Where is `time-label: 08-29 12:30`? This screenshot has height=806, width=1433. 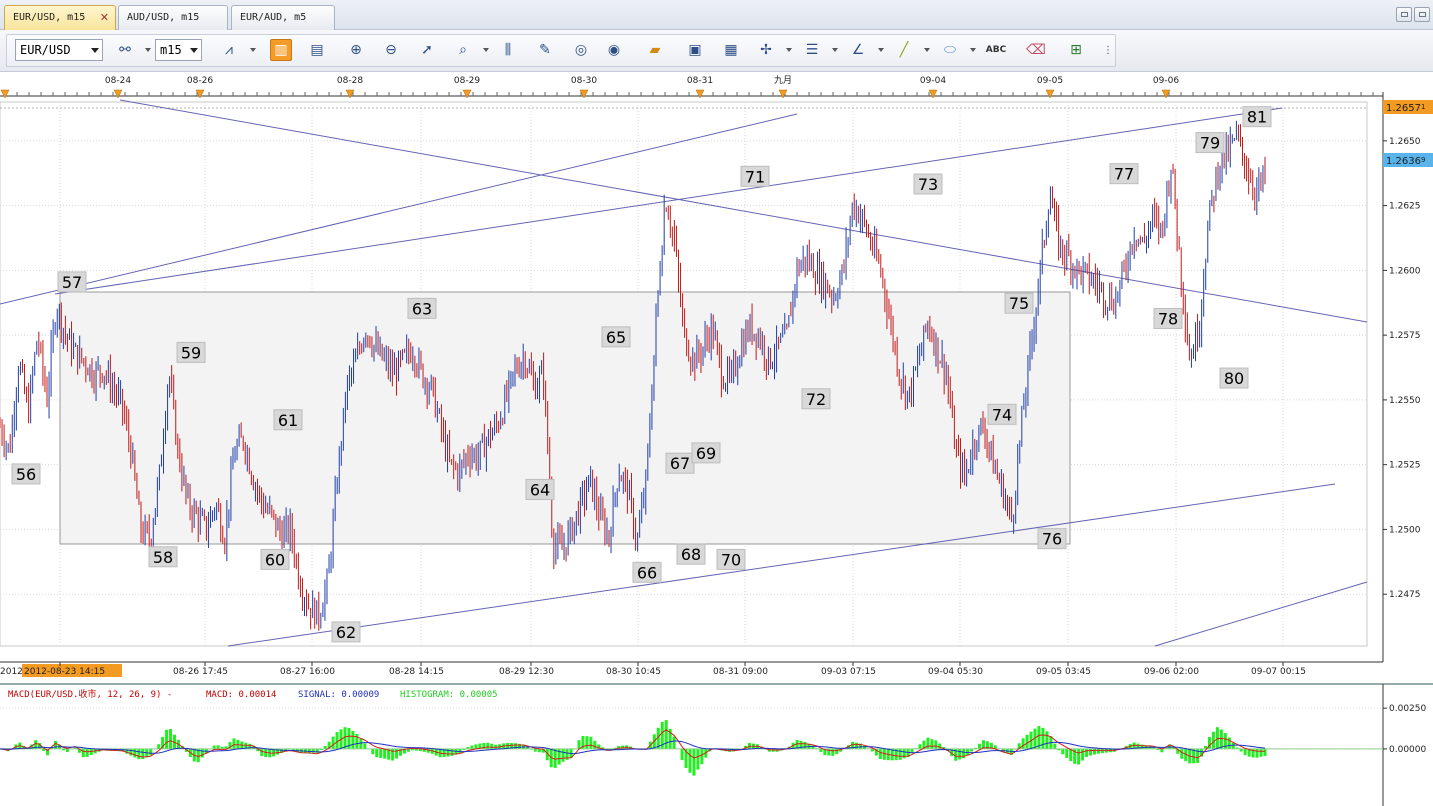
time-label: 08-29 12:30 is located at coordinates (526, 672).